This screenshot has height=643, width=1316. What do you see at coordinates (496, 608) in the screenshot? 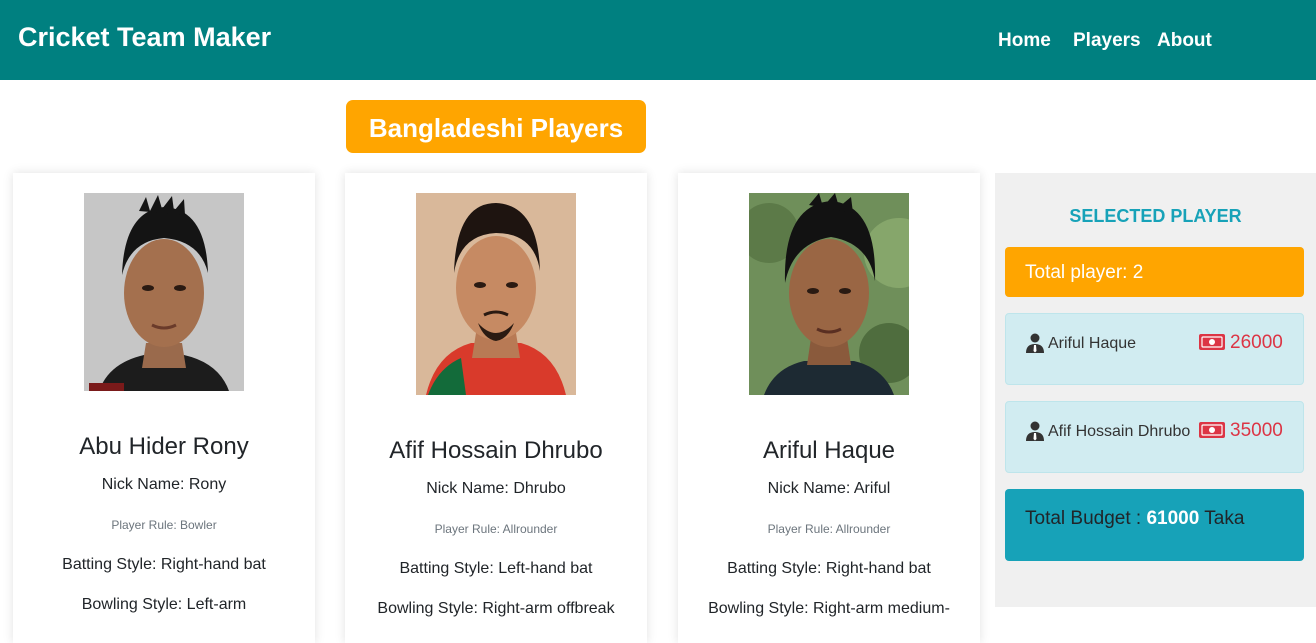
I see `player-bowling-style: Bowling Style: Right-arm offbreak` at bounding box center [496, 608].